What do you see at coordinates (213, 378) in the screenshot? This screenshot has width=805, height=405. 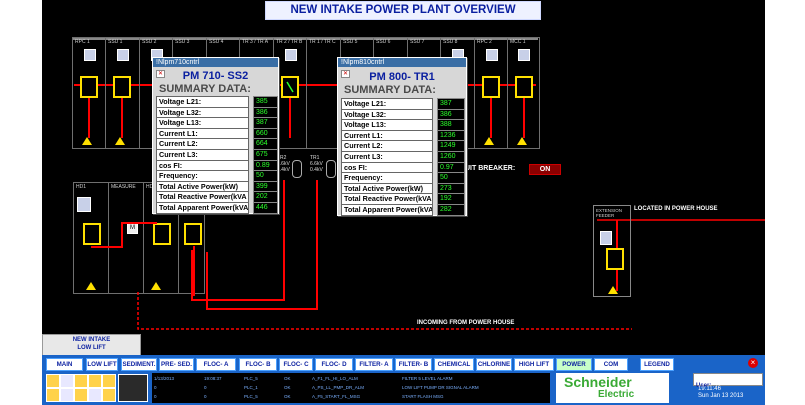 I see `alarm-time: 19:08:37` at bounding box center [213, 378].